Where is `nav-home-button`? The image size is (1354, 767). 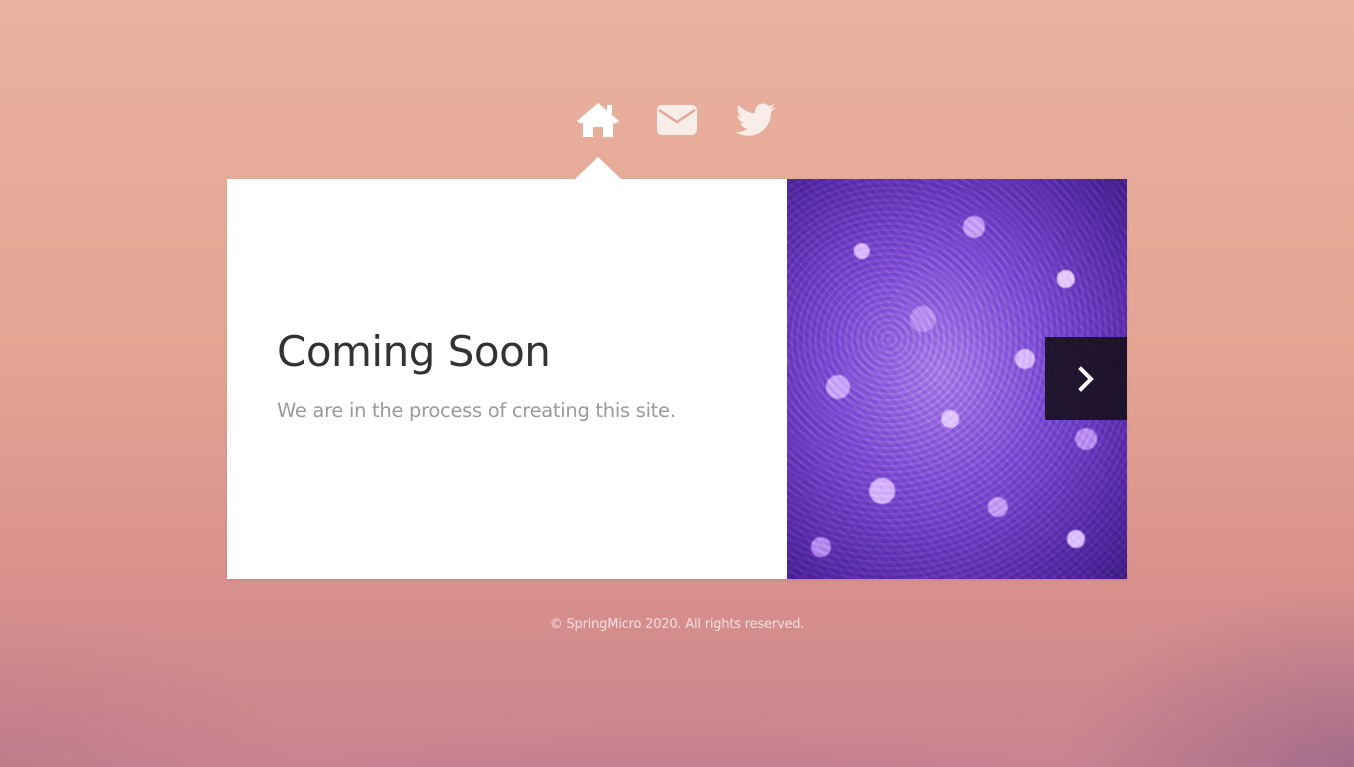
nav-home-button is located at coordinates (598, 120).